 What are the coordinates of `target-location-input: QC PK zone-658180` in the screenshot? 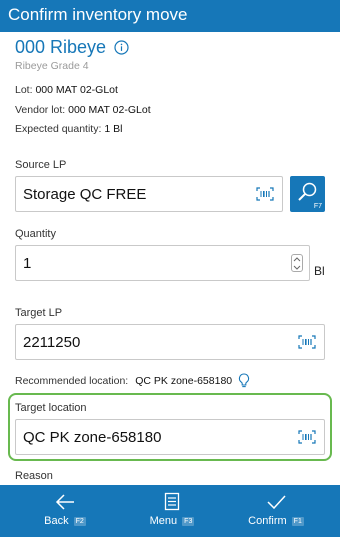 It's located at (170, 437).